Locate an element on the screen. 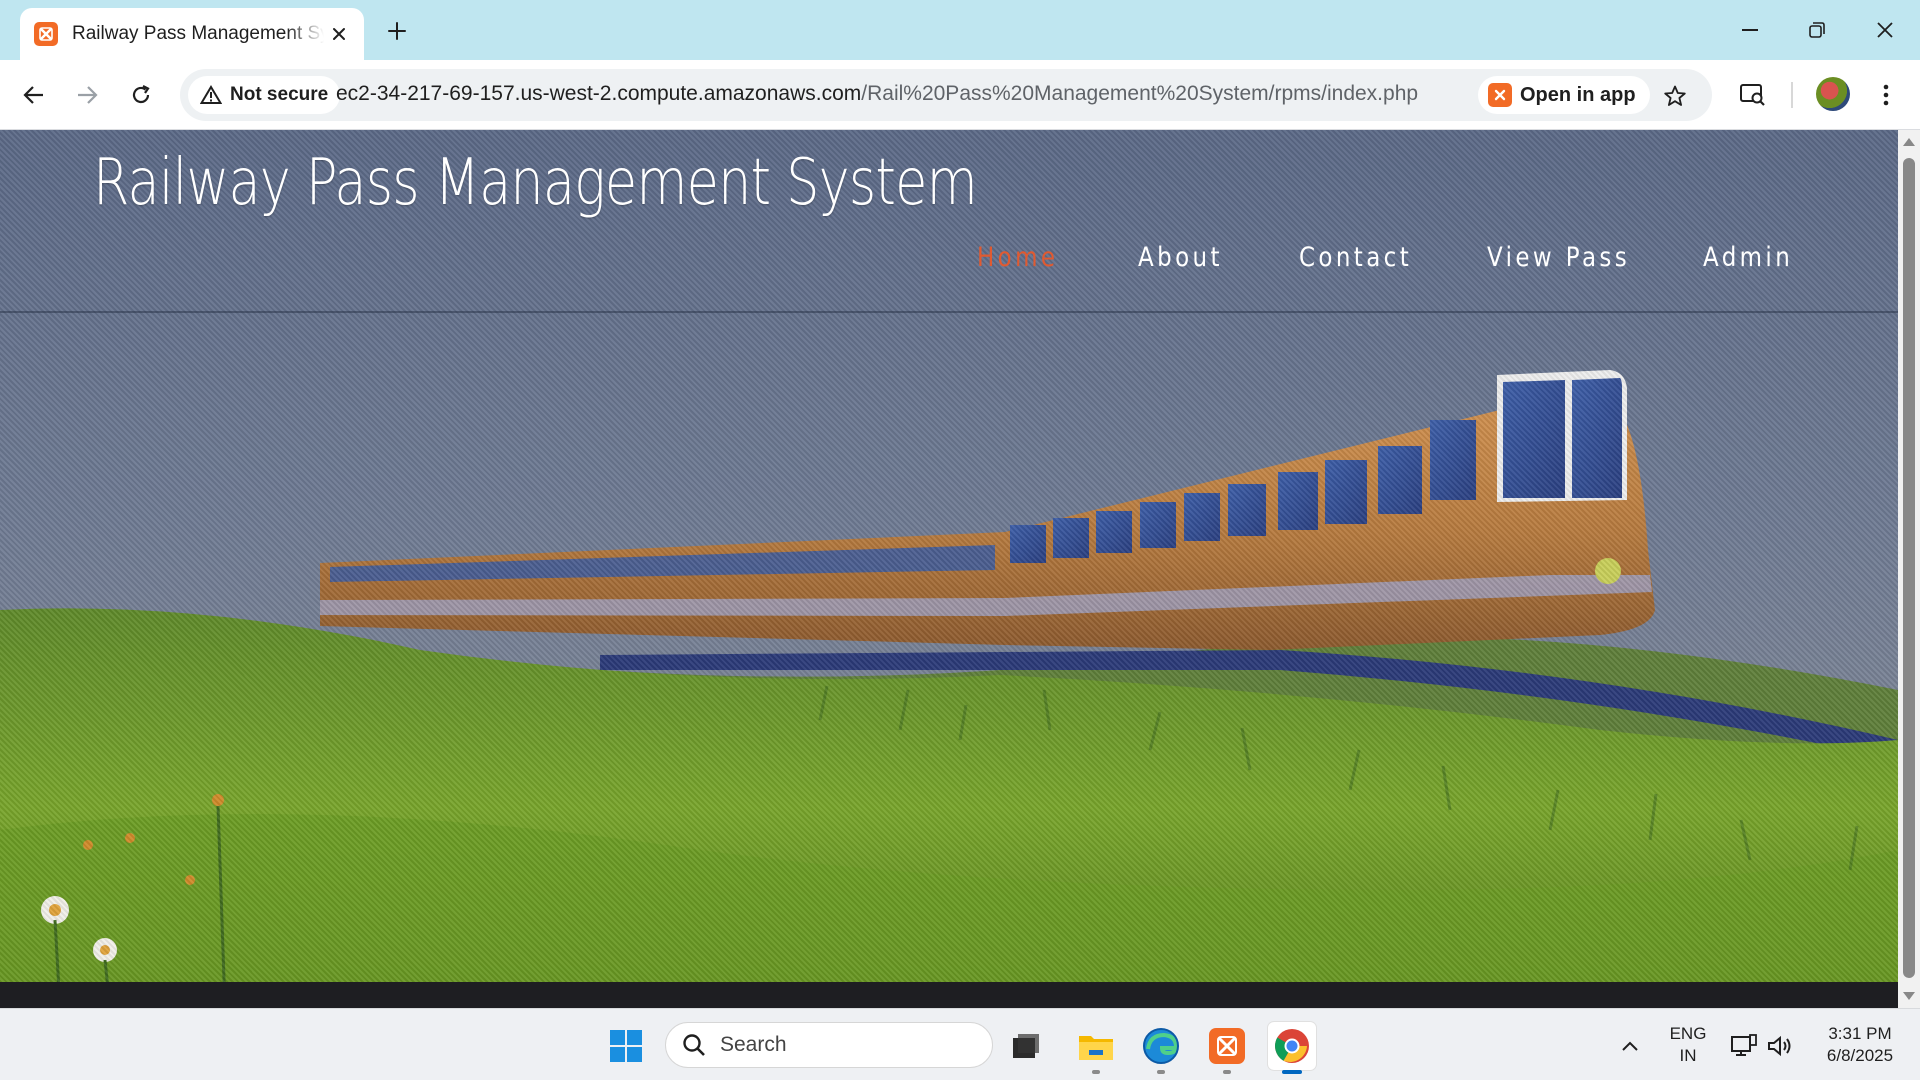 The image size is (1920, 1080). network-icon is located at coordinates (1744, 1045).